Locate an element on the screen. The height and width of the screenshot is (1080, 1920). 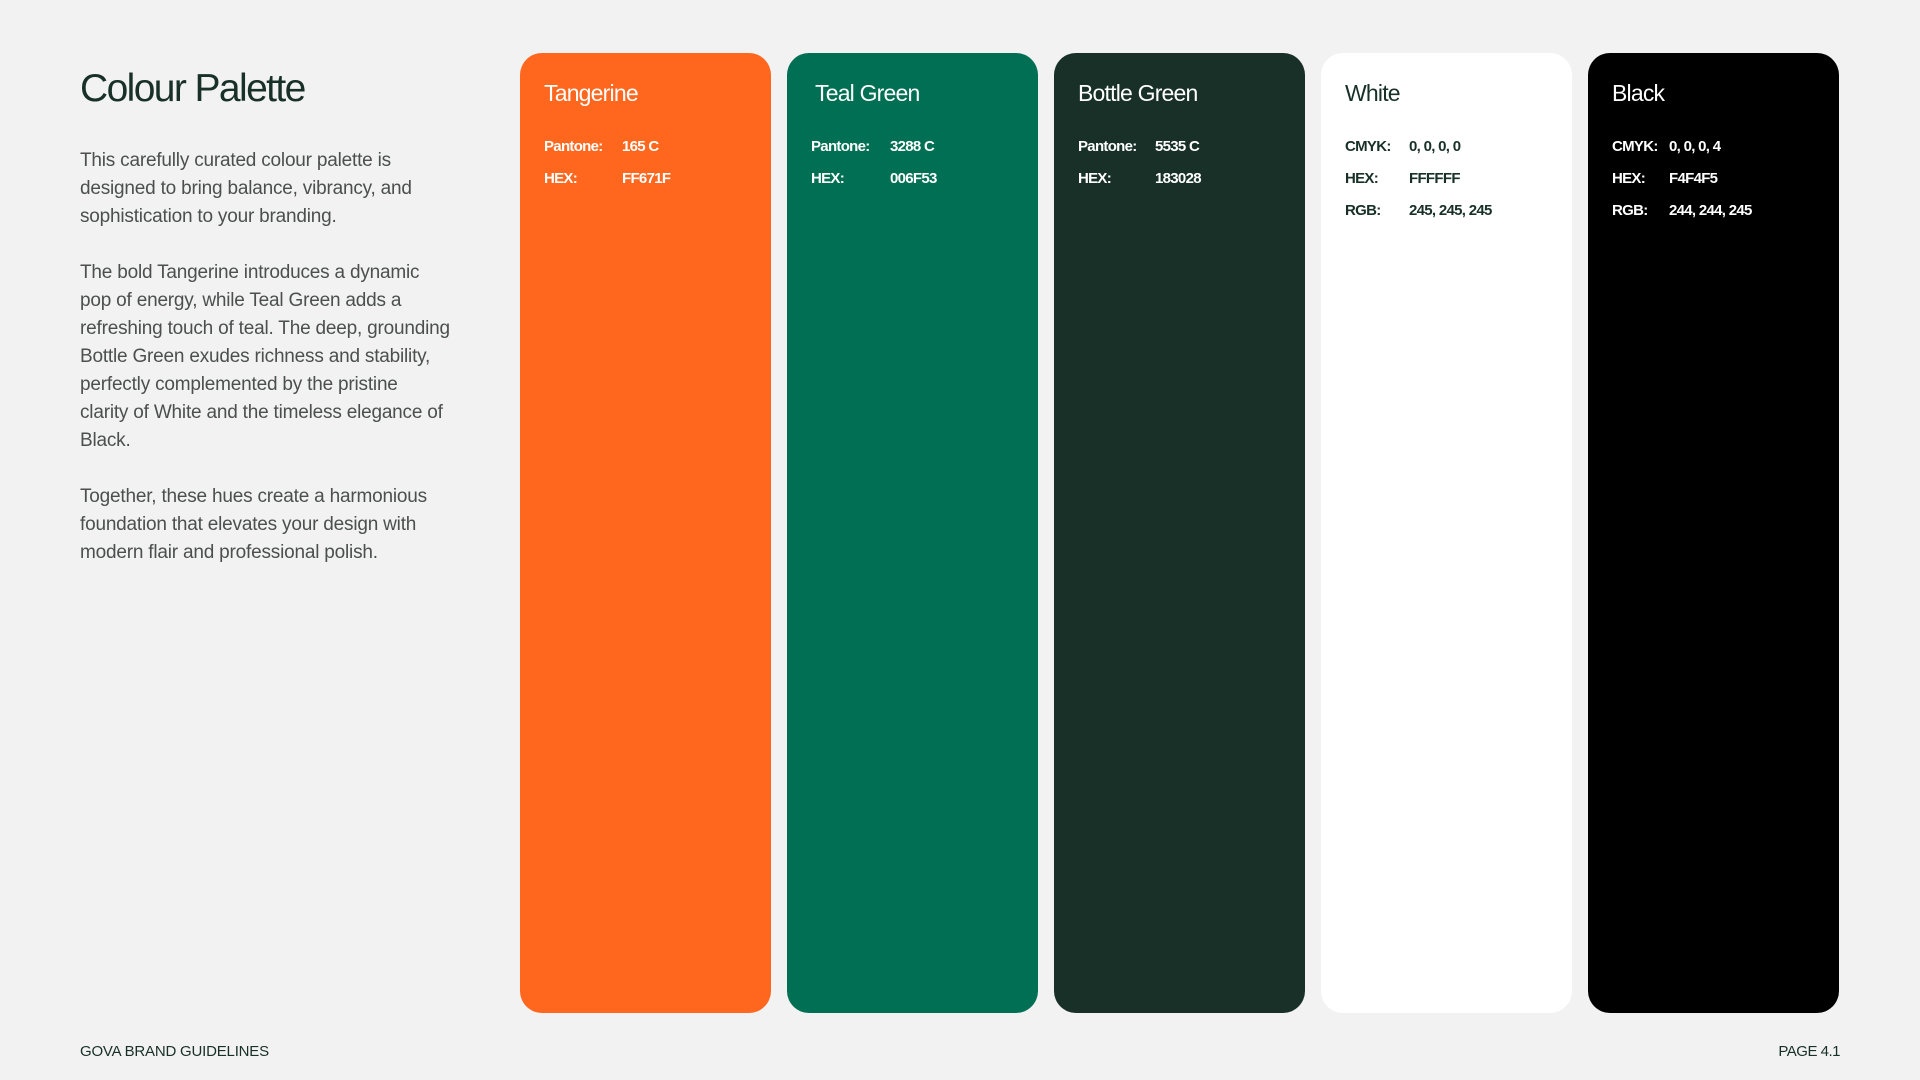
spec-value: 0, 0, 0, 0 is located at coordinates (1435, 146).